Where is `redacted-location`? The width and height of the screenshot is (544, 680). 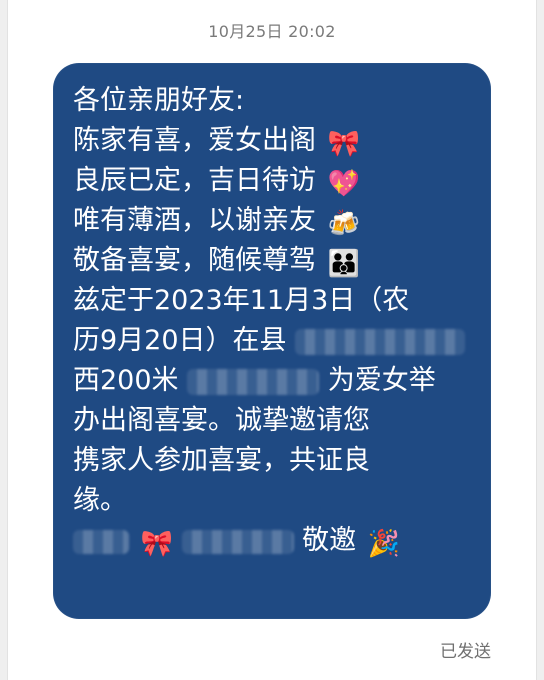 redacted-location is located at coordinates (380, 341).